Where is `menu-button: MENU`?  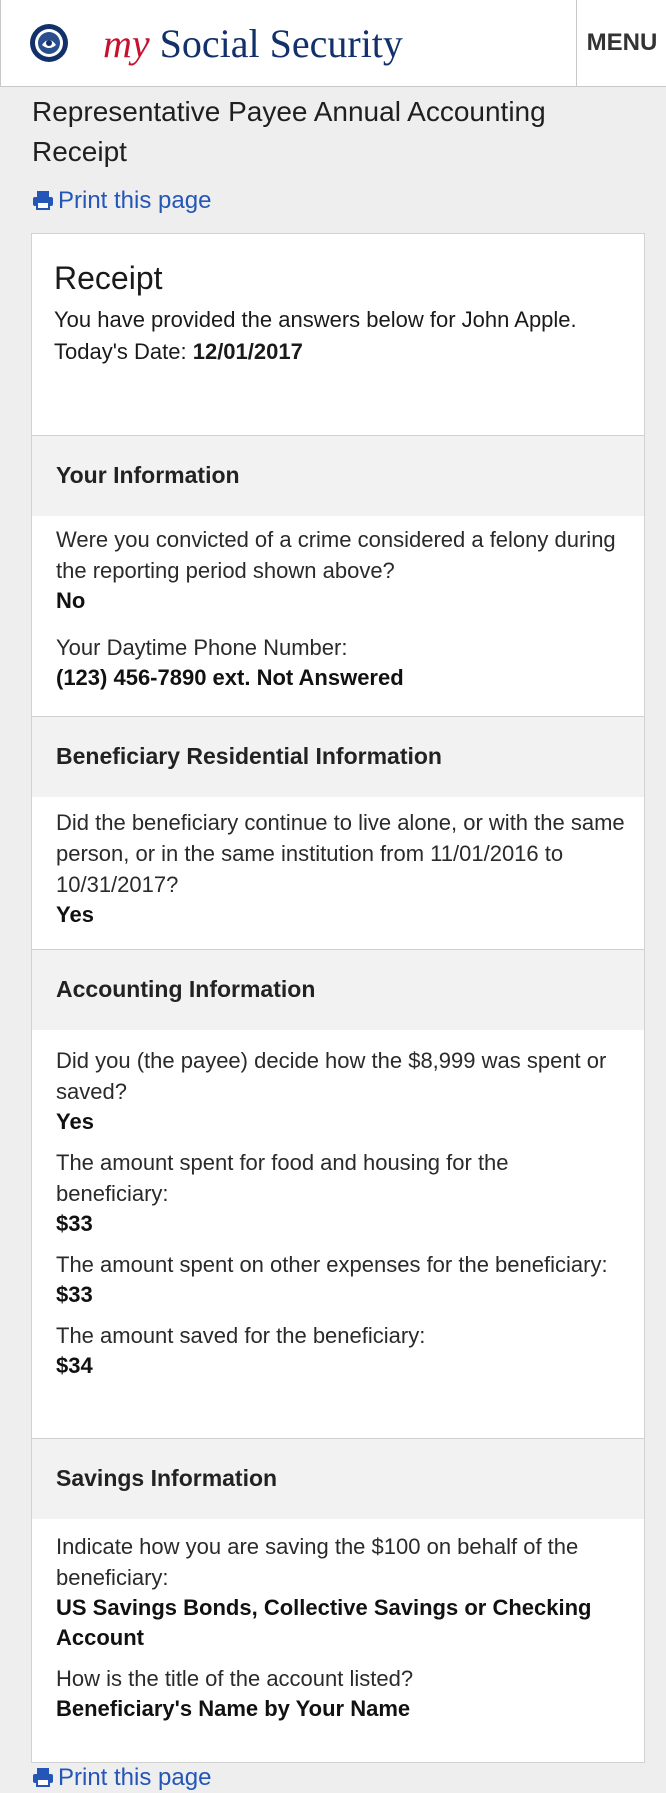 menu-button: MENU is located at coordinates (621, 43).